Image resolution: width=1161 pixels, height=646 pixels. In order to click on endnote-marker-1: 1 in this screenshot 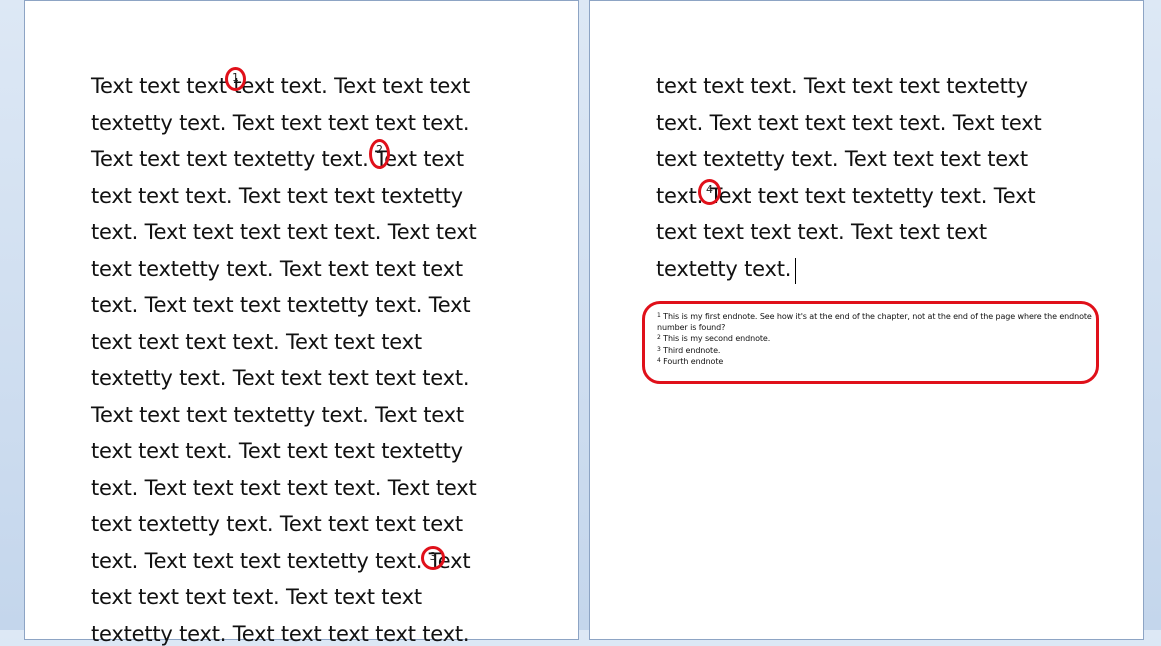, I will do `click(235, 79)`.